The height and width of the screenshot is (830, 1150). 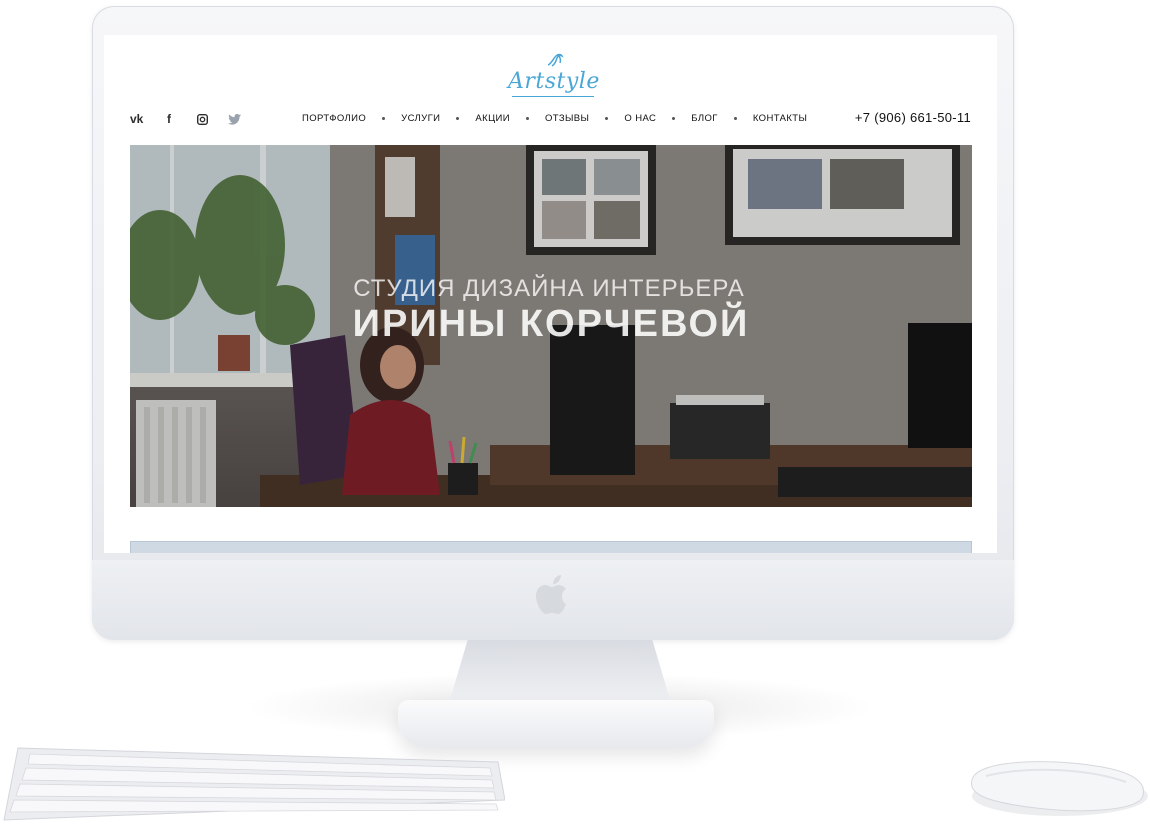 I want to click on logo-text: Artstyle, so click(x=554, y=81).